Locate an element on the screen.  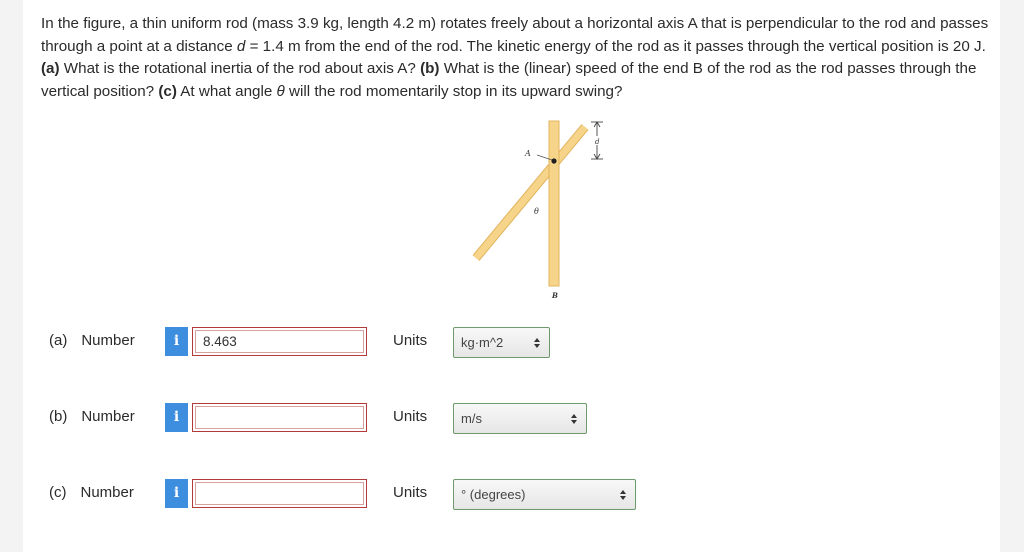
units-select-b: m/s is located at coordinates (520, 418).